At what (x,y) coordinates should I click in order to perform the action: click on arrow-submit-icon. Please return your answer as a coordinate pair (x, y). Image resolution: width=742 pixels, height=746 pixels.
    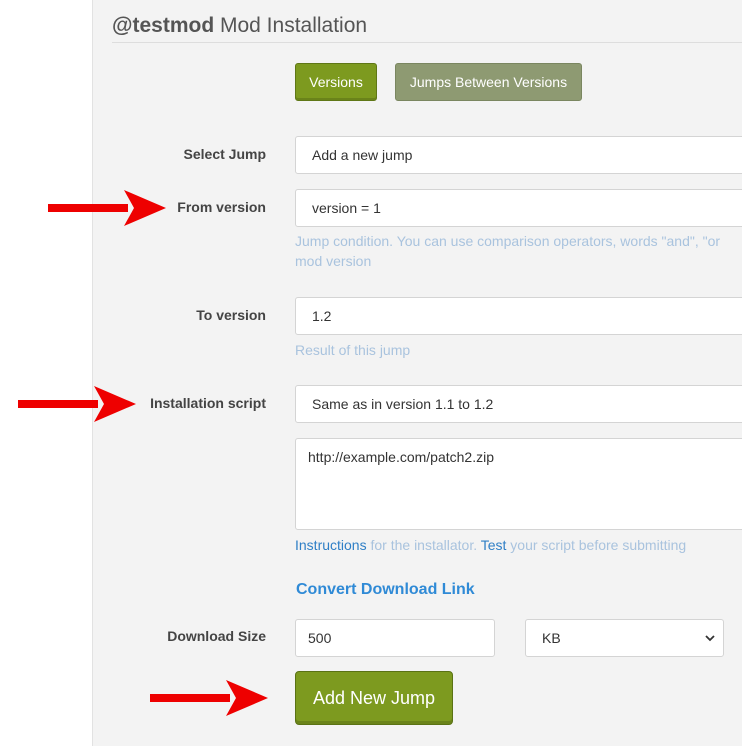
    Looking at the image, I should click on (209, 698).